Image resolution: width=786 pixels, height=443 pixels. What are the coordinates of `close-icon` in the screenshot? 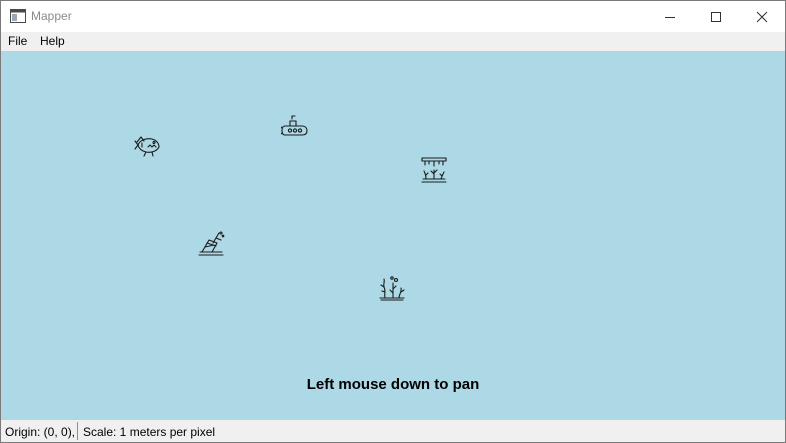 It's located at (762, 16).